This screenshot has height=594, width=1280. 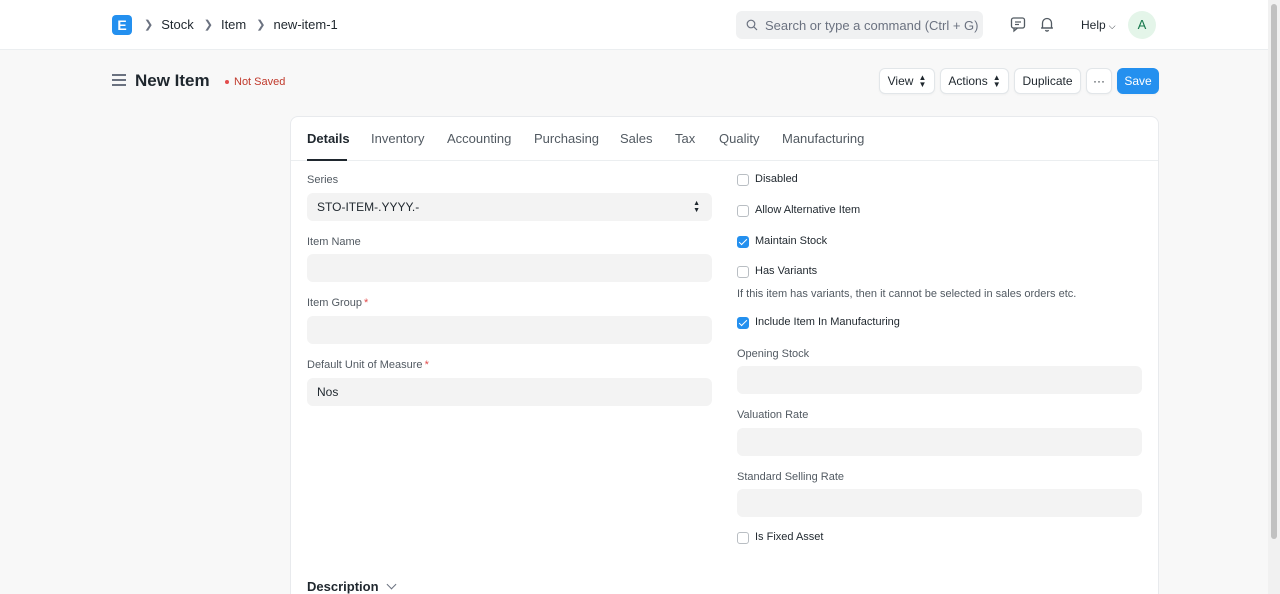 What do you see at coordinates (327, 160) in the screenshot?
I see `active-tab-indicator` at bounding box center [327, 160].